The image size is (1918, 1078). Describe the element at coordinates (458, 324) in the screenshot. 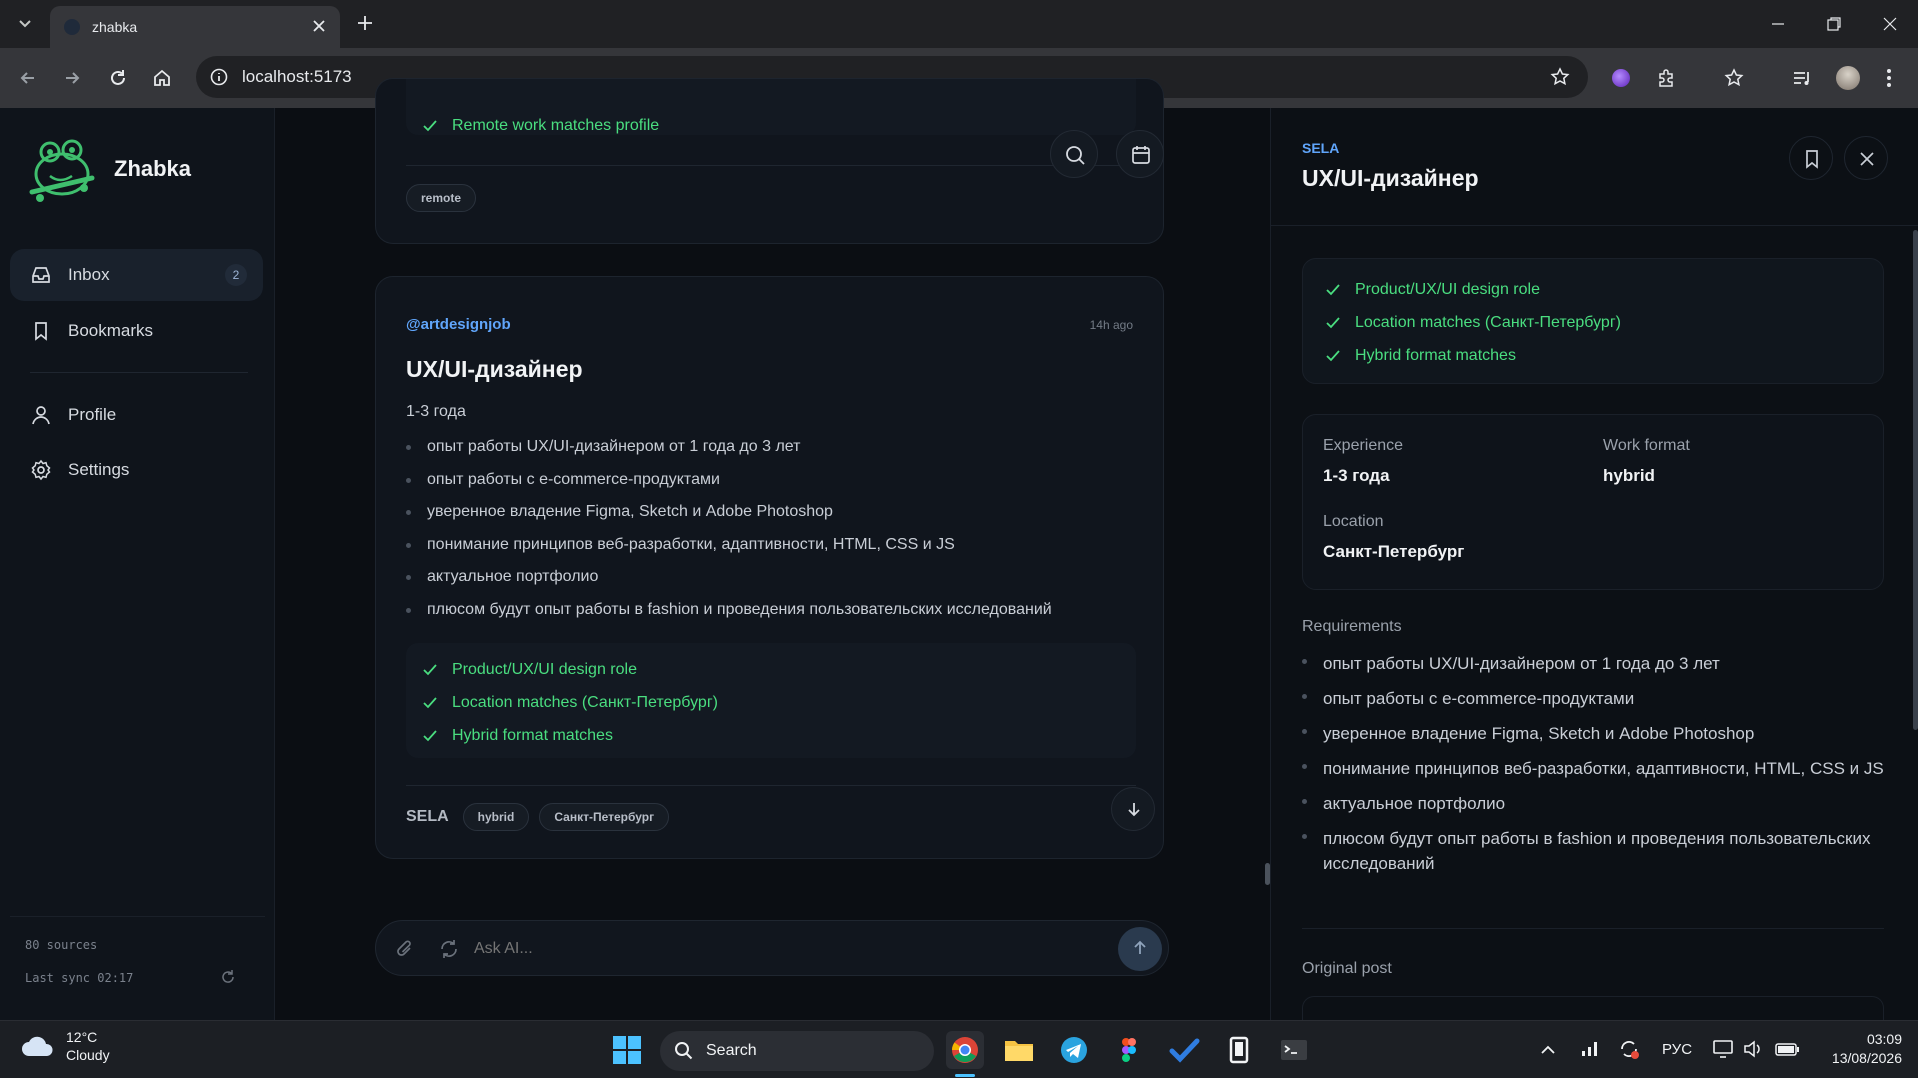

I see `card-author: @artdesignjob` at that location.